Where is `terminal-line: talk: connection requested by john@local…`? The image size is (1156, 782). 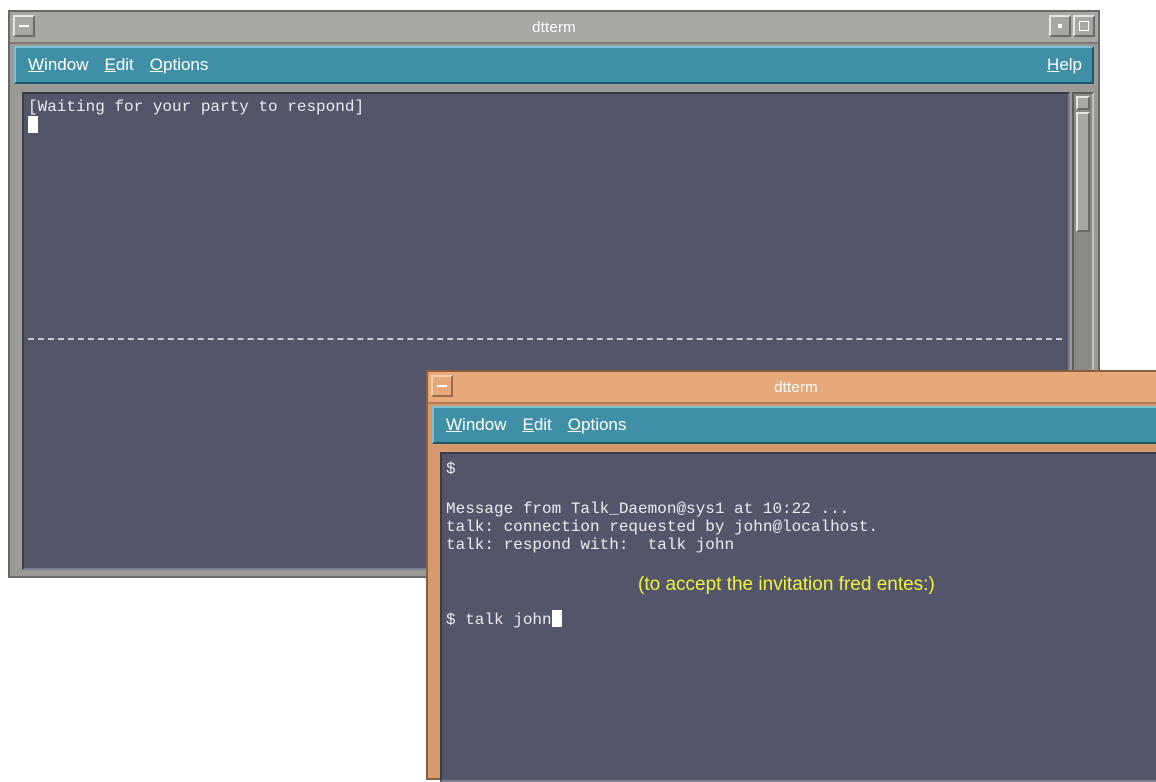 terminal-line: talk: connection requested by john@local… is located at coordinates (662, 527).